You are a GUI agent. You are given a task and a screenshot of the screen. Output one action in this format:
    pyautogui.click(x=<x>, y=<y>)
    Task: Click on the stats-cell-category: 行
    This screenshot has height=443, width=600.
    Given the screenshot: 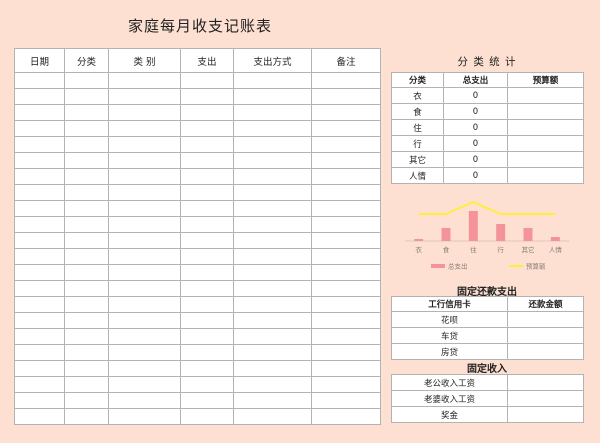 What is the action you would take?
    pyautogui.click(x=417, y=143)
    